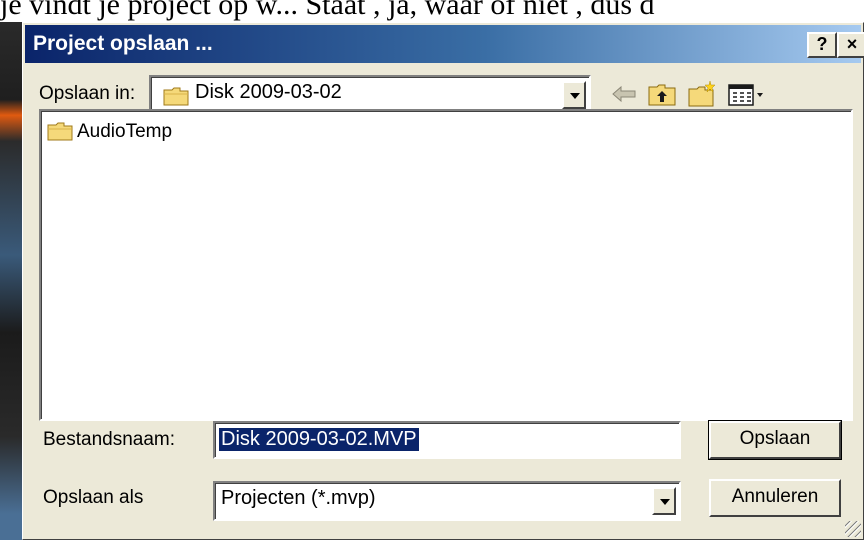 The width and height of the screenshot is (864, 540). What do you see at coordinates (662, 94) in the screenshot?
I see `up-folder-icon` at bounding box center [662, 94].